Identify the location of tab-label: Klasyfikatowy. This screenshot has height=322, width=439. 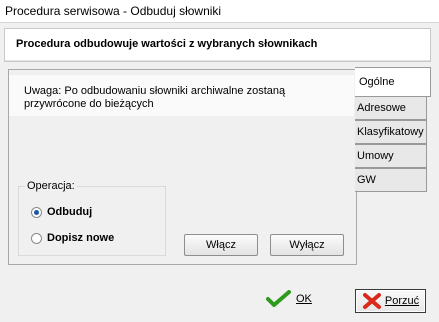
(390, 132).